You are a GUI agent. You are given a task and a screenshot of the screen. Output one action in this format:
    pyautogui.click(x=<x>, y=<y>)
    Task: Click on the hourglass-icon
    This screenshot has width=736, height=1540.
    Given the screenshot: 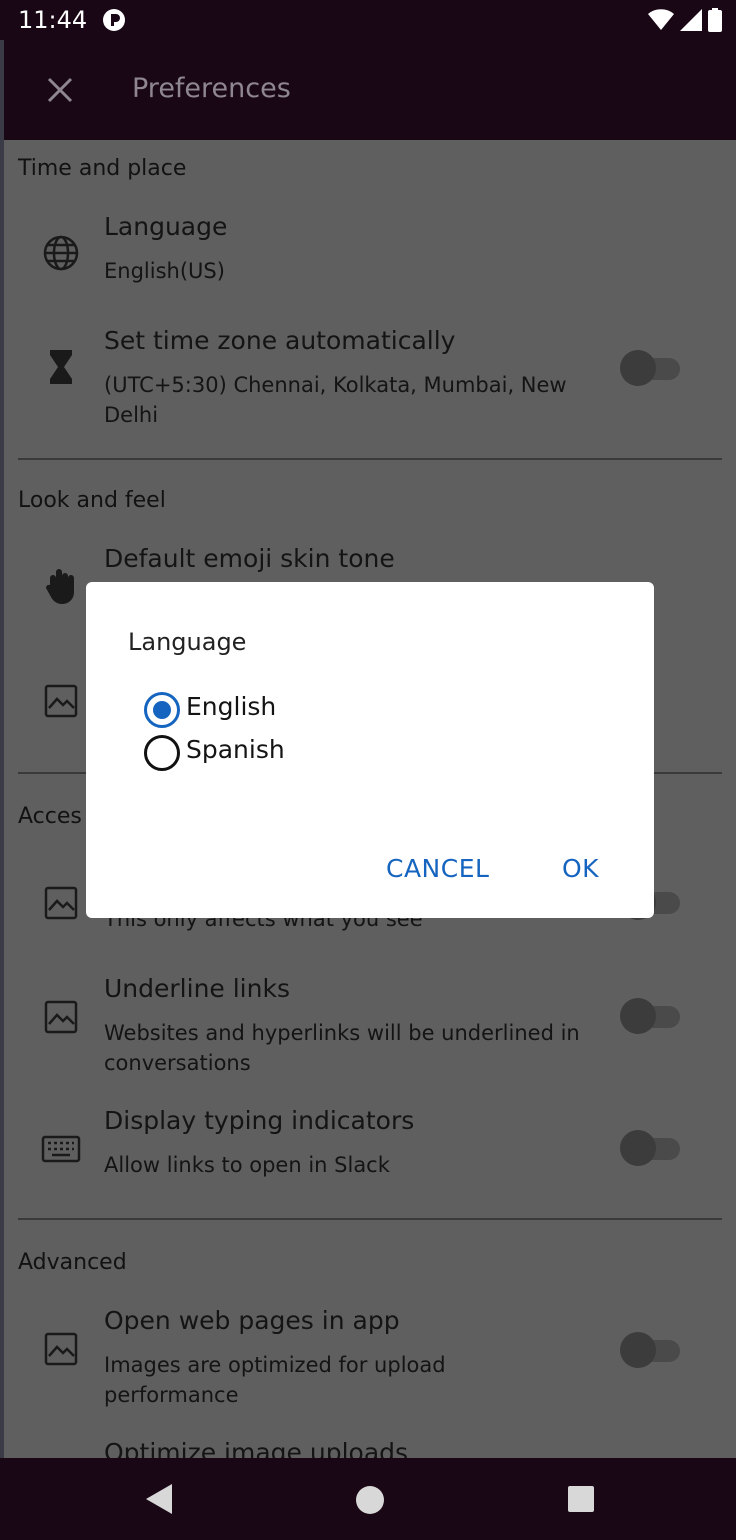 What is the action you would take?
    pyautogui.click(x=61, y=367)
    